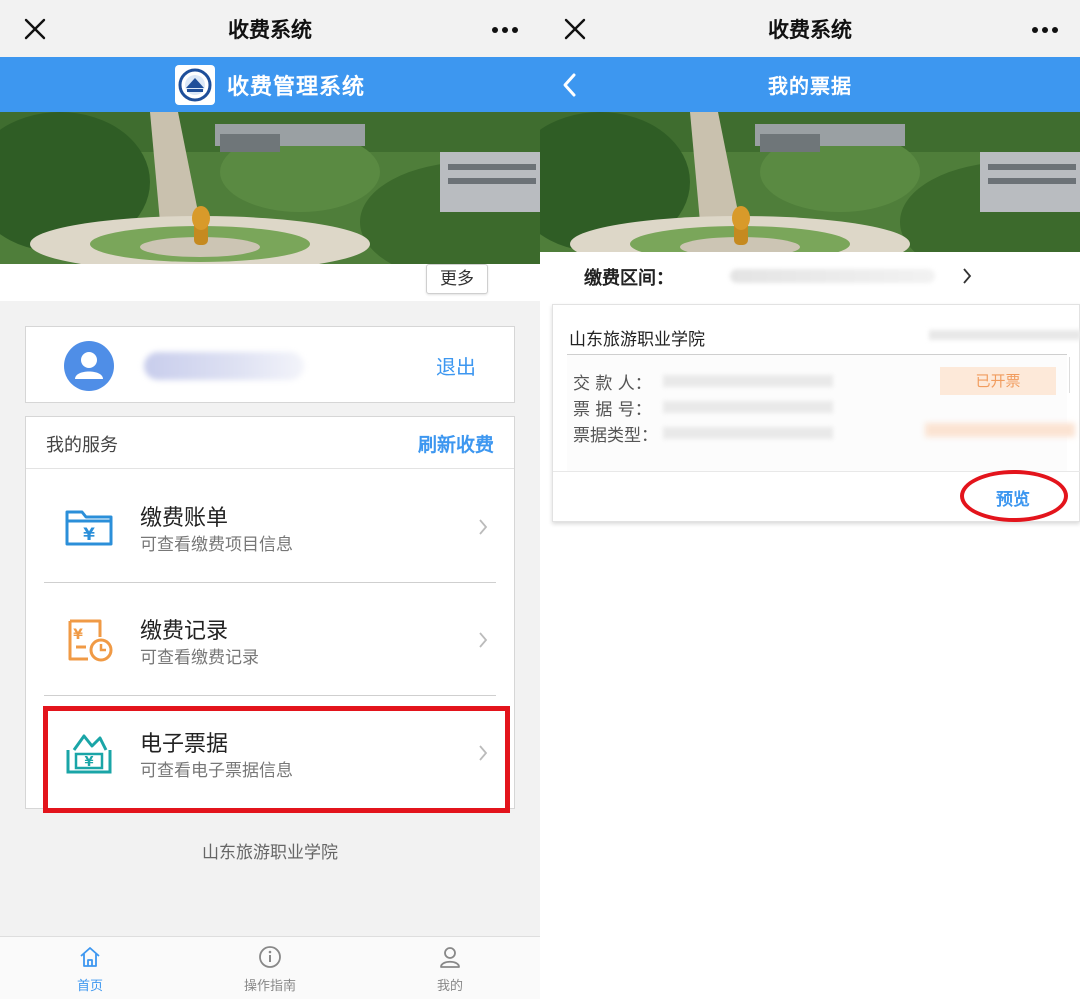 The width and height of the screenshot is (1080, 999). What do you see at coordinates (637, 340) in the screenshot?
I see `invoice-school-name: 山东旅游职业学院` at bounding box center [637, 340].